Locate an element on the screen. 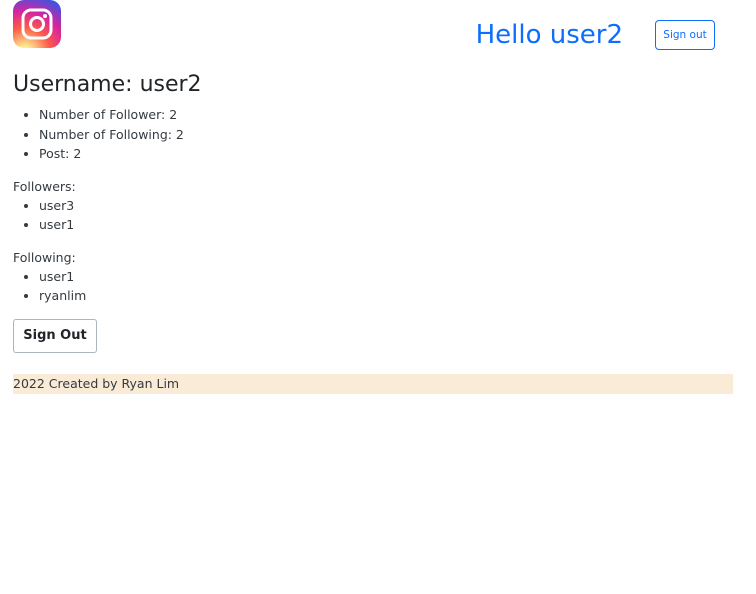 The width and height of the screenshot is (756, 594). footer: 2022 Created by Ryan Lim is located at coordinates (373, 384).